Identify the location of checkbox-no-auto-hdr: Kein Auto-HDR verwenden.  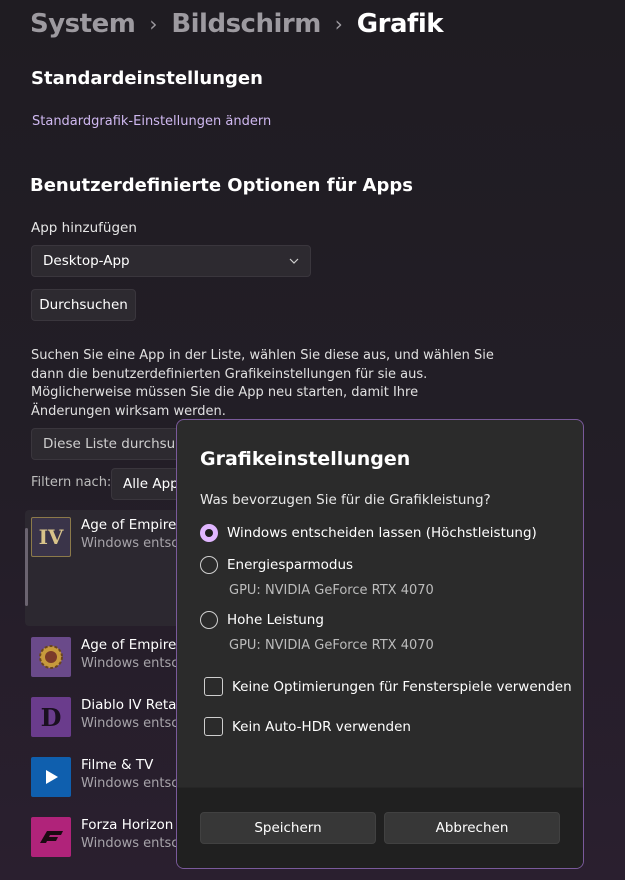
(307, 726).